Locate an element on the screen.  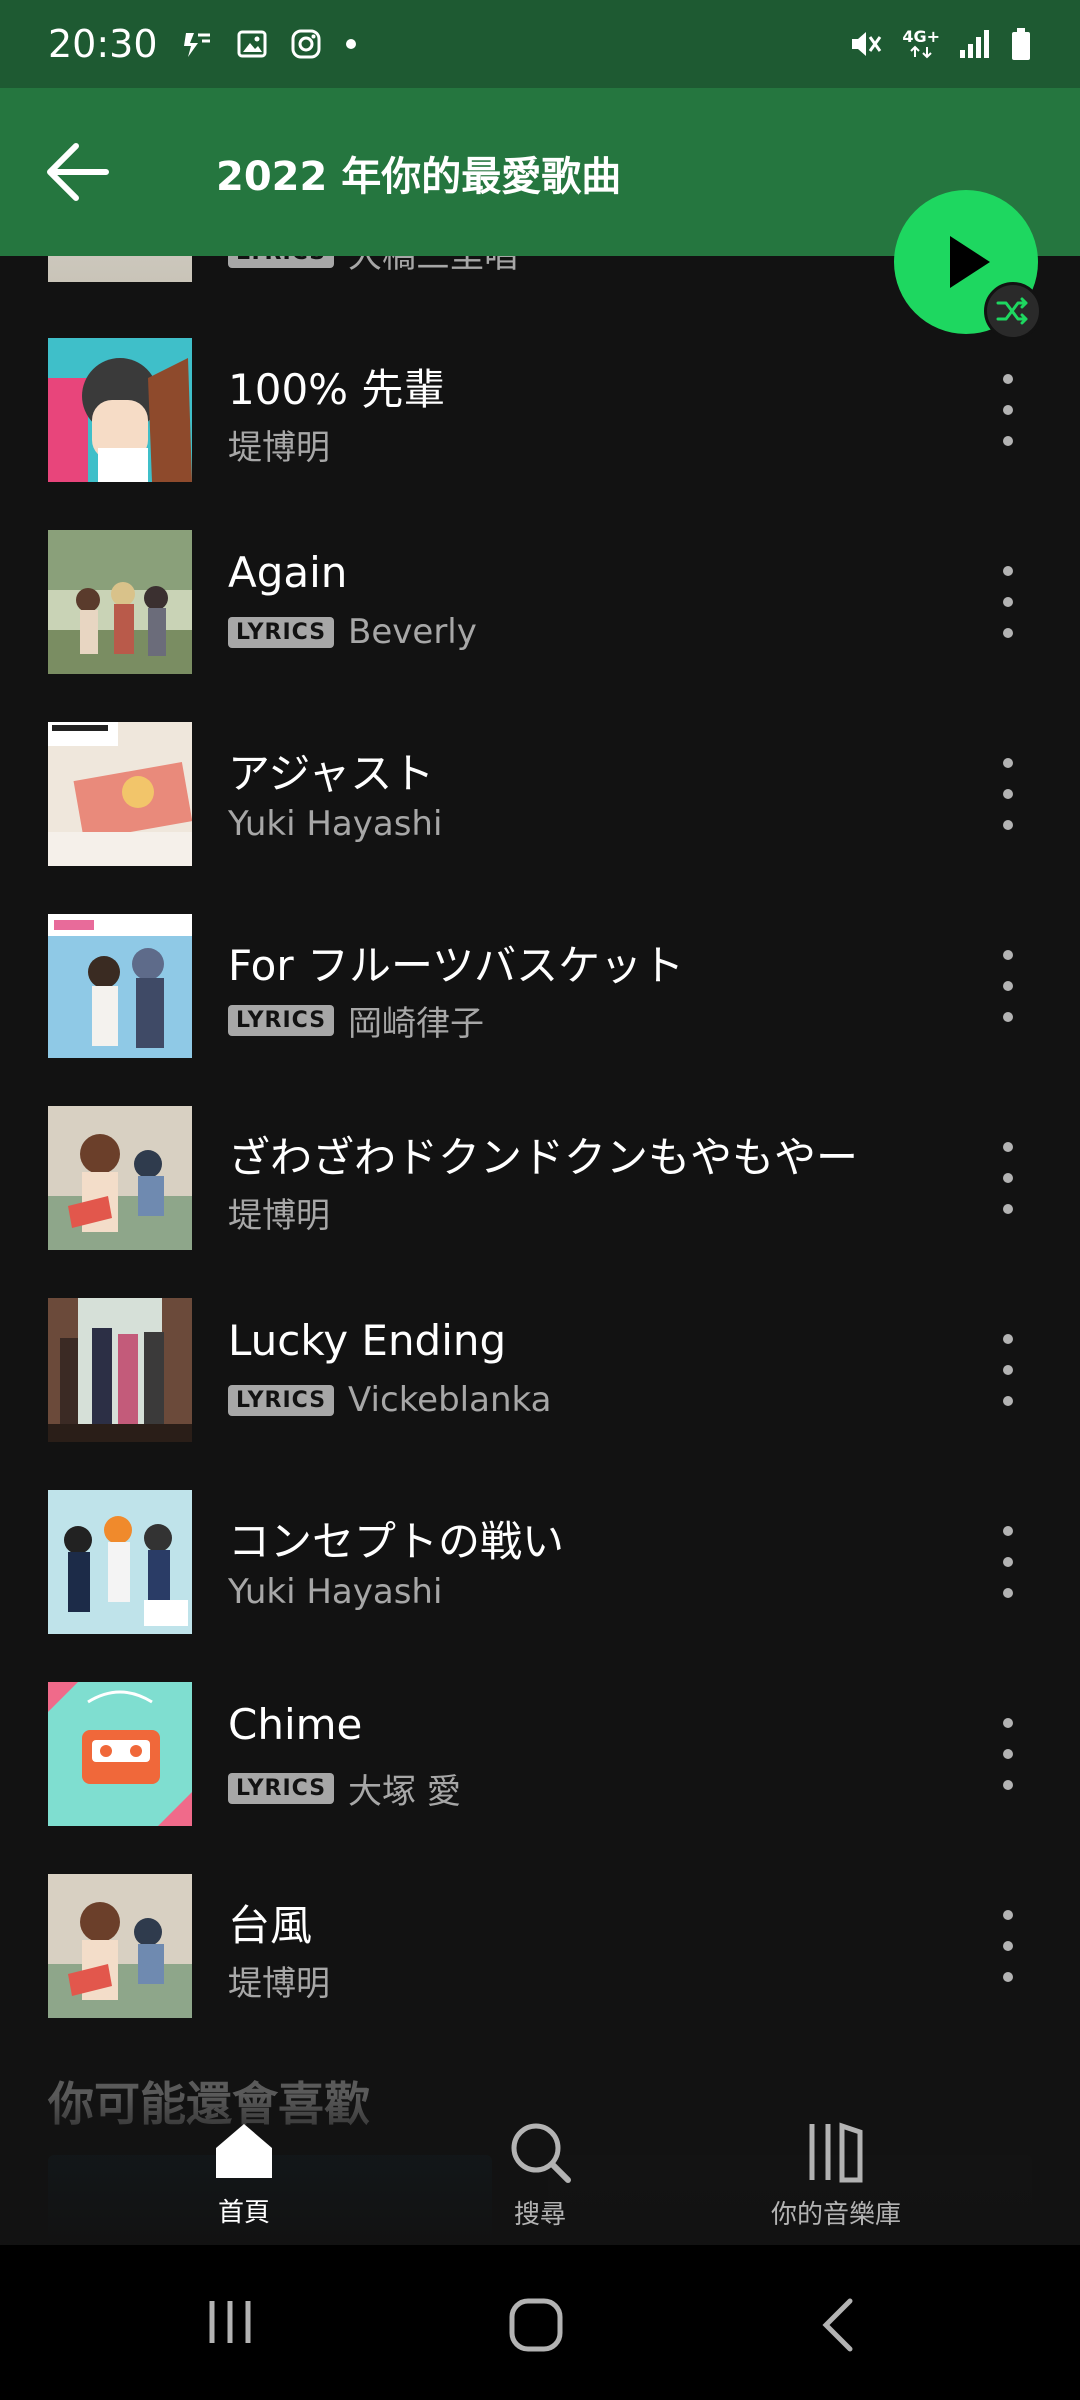
data-saver-icon is located at coordinates (197, 44).